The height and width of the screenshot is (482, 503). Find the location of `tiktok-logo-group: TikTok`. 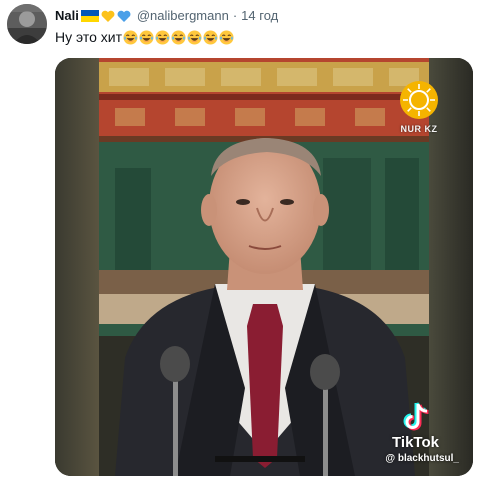

tiktok-logo-group: TikTok is located at coordinates (415, 426).